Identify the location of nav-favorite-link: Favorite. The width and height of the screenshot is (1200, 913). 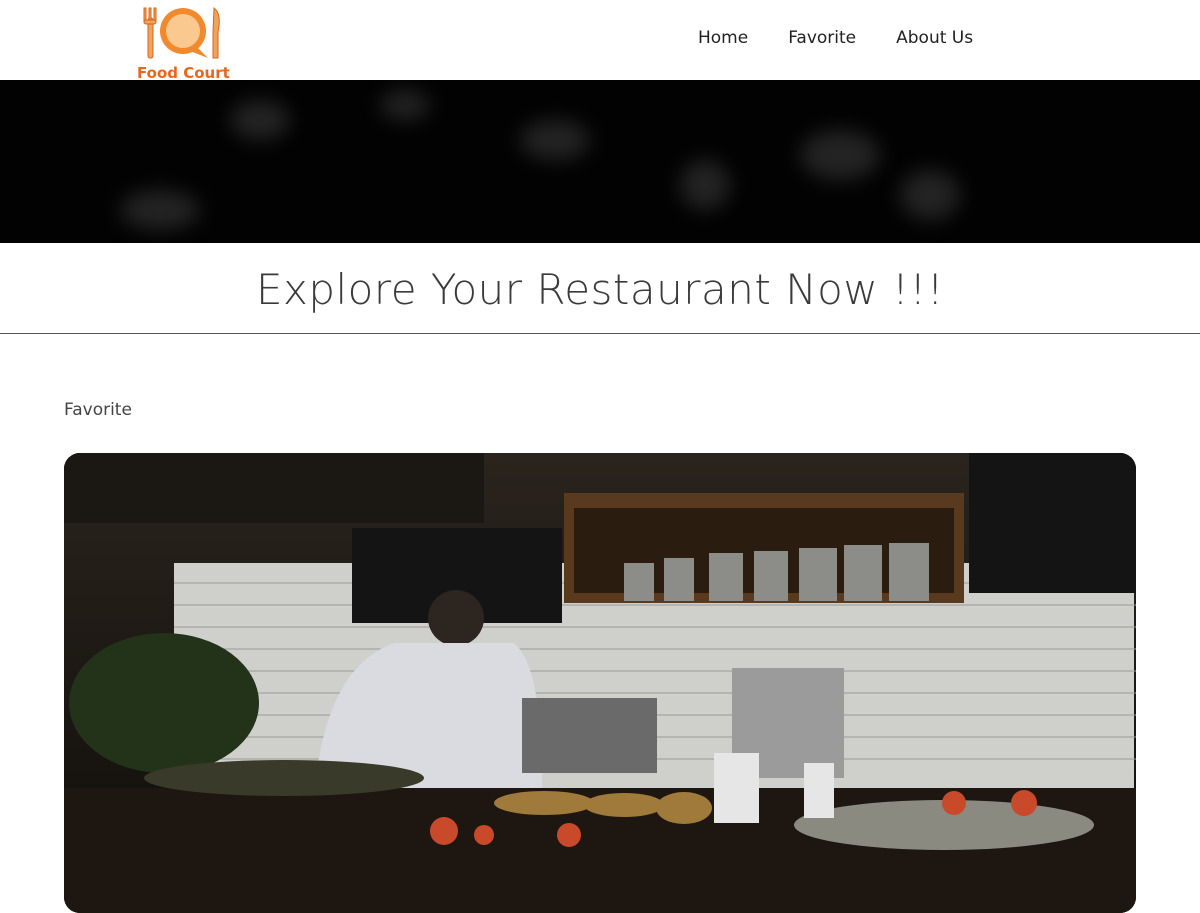
(822, 38).